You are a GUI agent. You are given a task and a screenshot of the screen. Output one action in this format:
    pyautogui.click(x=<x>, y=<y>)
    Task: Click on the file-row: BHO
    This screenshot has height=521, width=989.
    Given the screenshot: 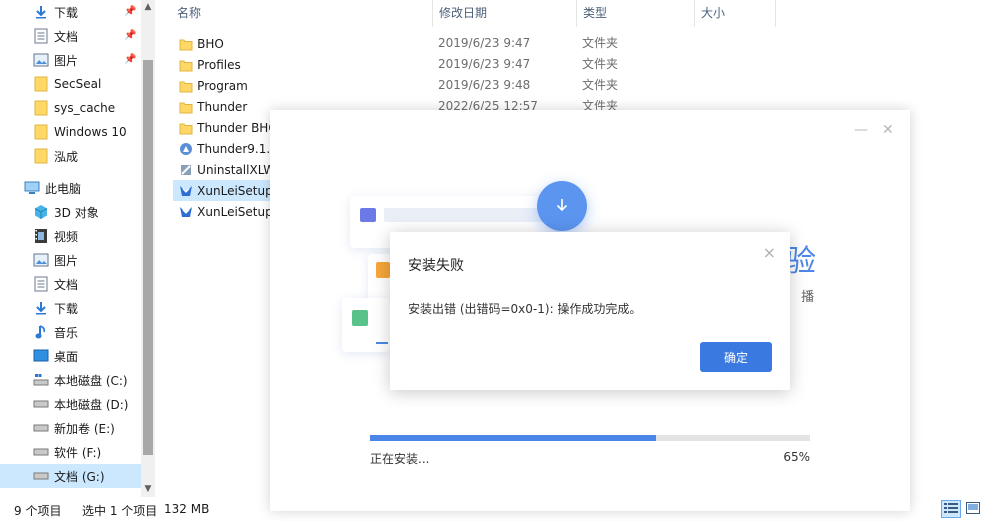 What is the action you would take?
    pyautogui.click(x=223, y=43)
    